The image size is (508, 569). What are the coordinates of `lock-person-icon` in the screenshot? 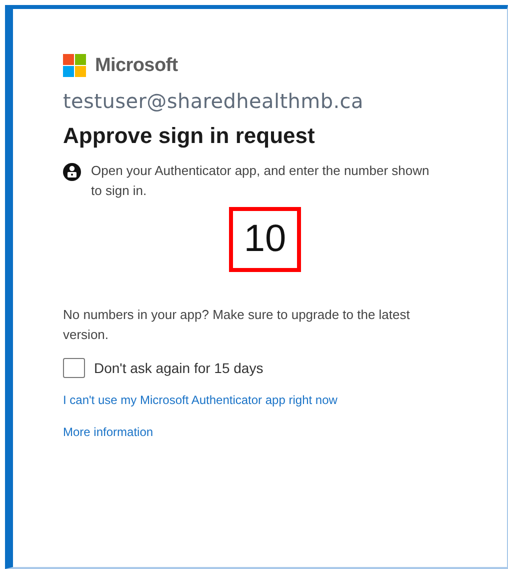 It's located at (72, 172).